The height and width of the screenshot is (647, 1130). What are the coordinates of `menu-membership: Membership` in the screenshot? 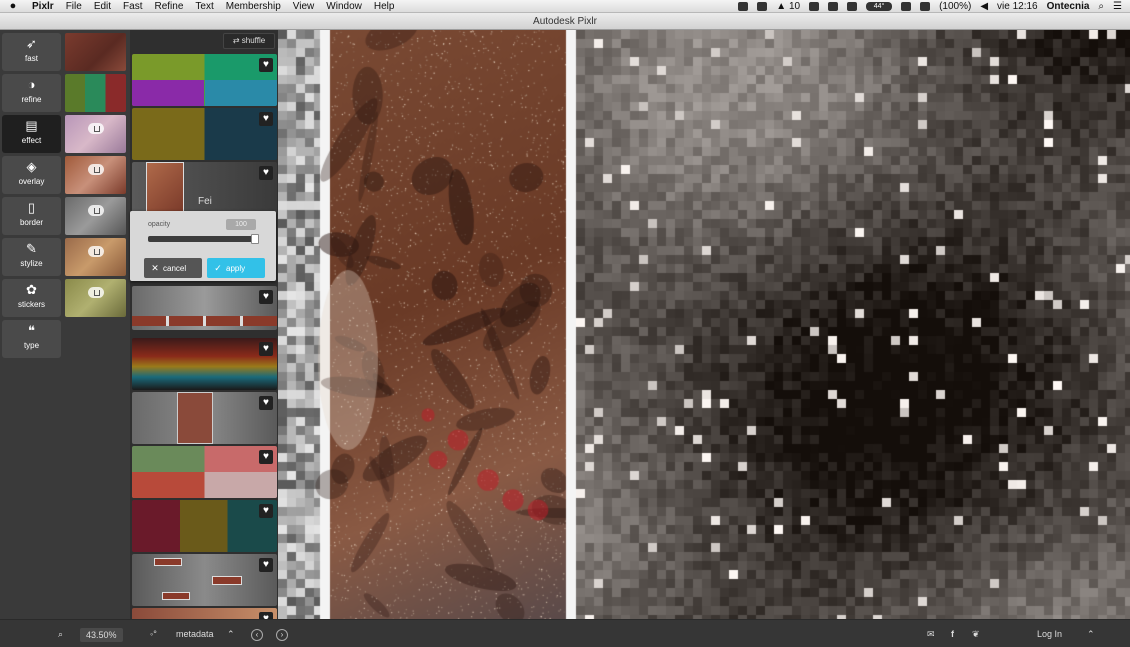 It's located at (253, 6).